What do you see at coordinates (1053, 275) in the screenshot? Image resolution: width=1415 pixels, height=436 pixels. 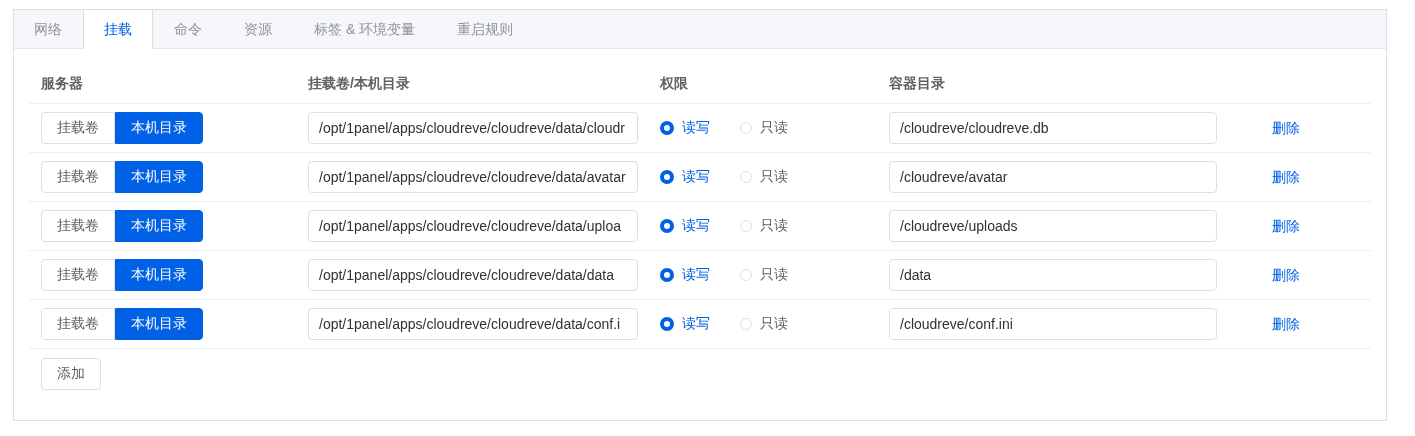 I see `input-field: /data` at bounding box center [1053, 275].